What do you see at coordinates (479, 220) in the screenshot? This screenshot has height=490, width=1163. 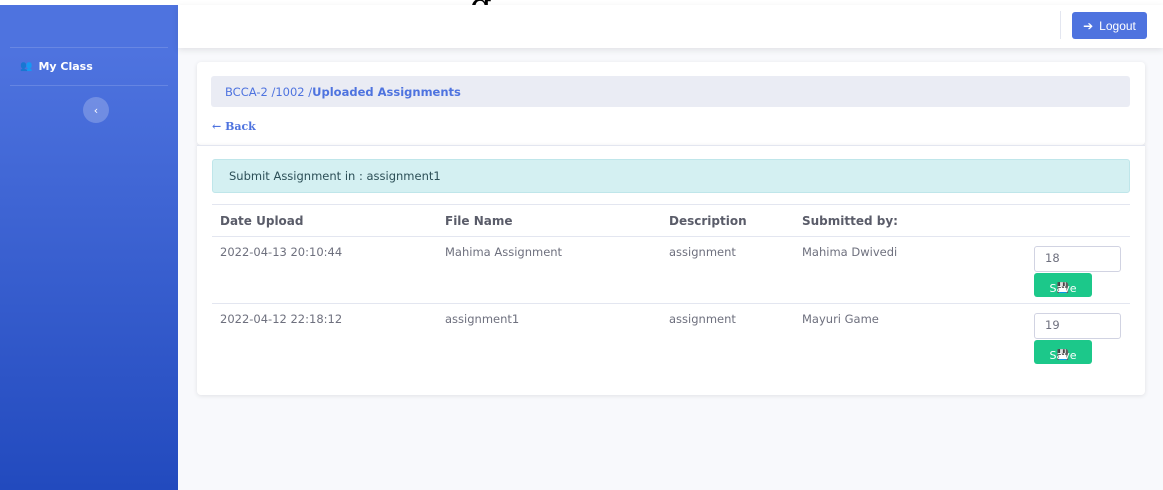 I see `header-file-name: File Name` at bounding box center [479, 220].